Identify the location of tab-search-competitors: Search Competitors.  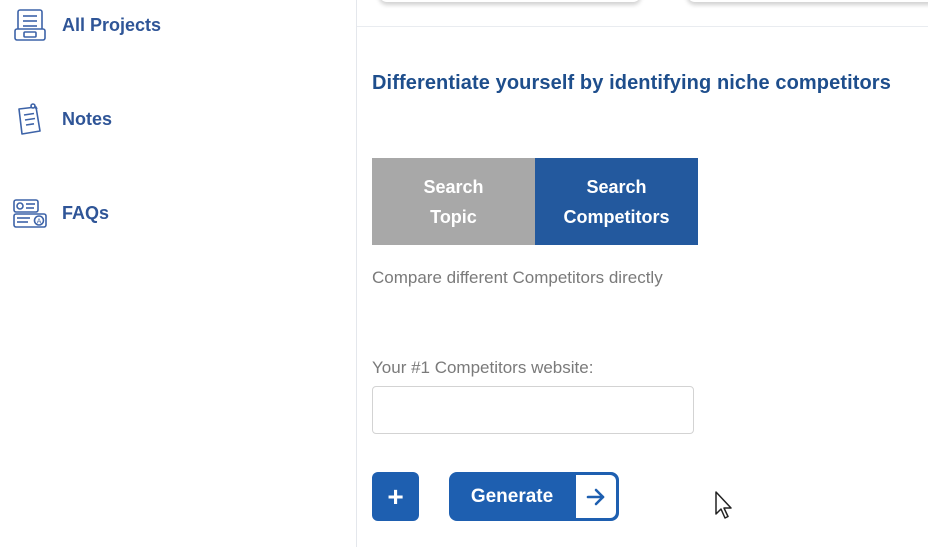
(616, 201).